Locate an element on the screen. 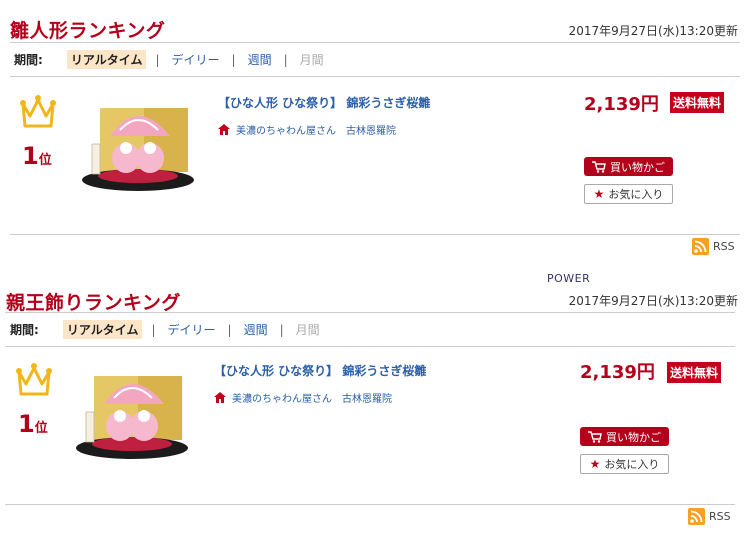 Image resolution: width=750 pixels, height=550 pixels. section-title: 雛人形ランキング is located at coordinates (88, 31).